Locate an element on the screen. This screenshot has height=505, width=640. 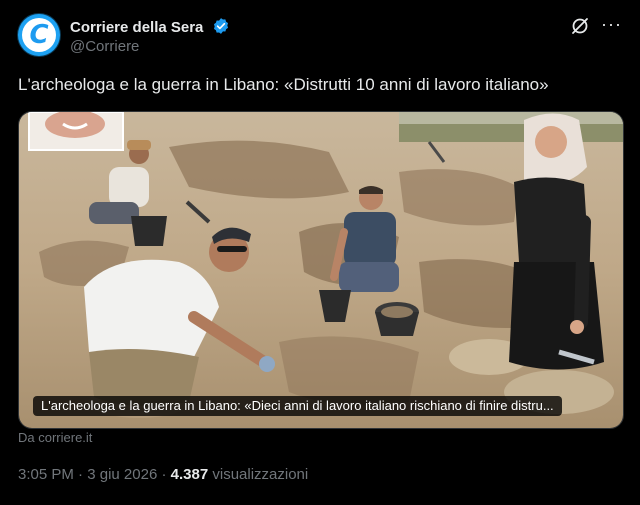
author-avatar: C is located at coordinates (39, 35).